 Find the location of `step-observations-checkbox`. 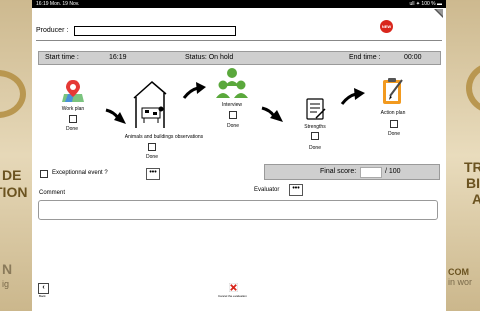

step-observations-checkbox is located at coordinates (152, 147).